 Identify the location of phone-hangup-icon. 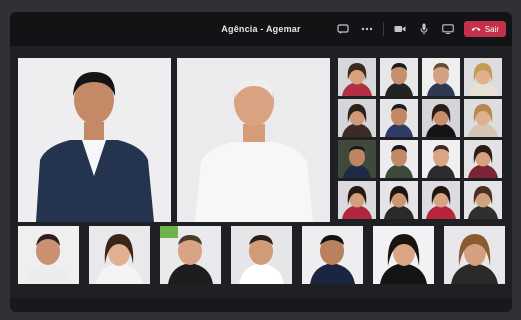
(476, 29).